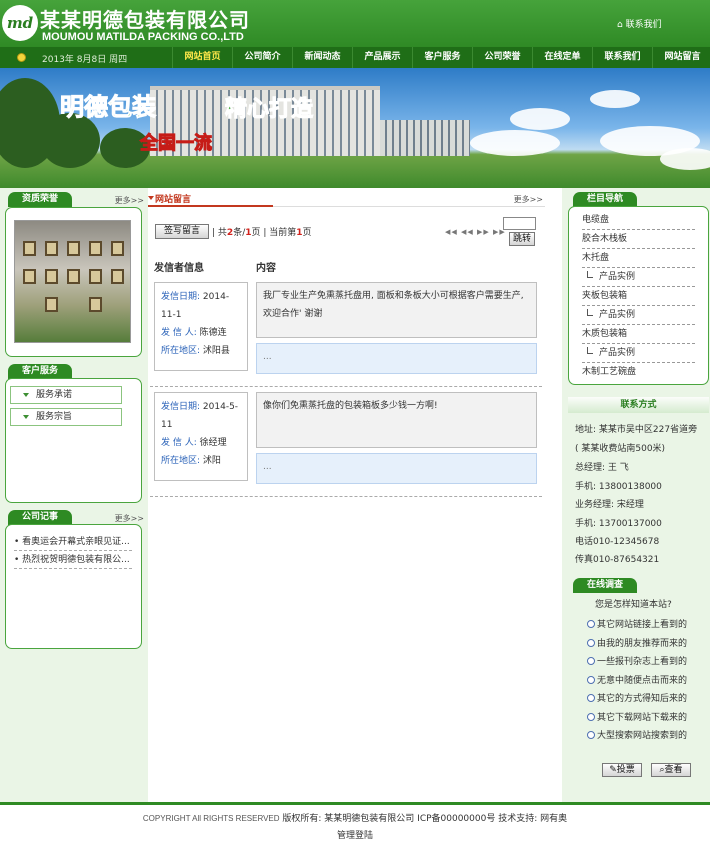  What do you see at coordinates (590, 274) in the screenshot?
I see `tree-branch-icon` at bounding box center [590, 274].